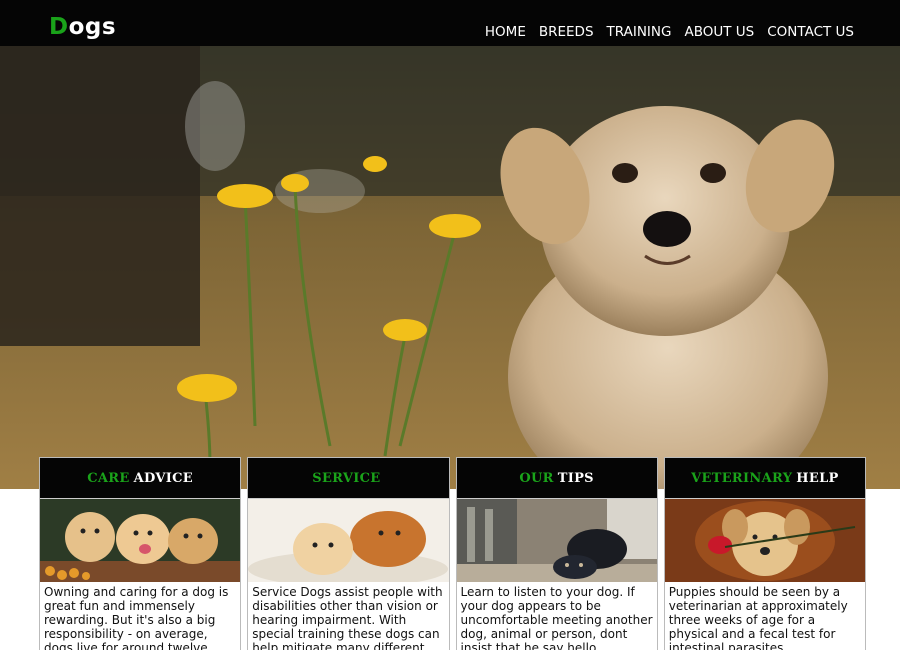 The height and width of the screenshot is (650, 900). I want to click on card-title: VETERINARY HELP, so click(764, 478).